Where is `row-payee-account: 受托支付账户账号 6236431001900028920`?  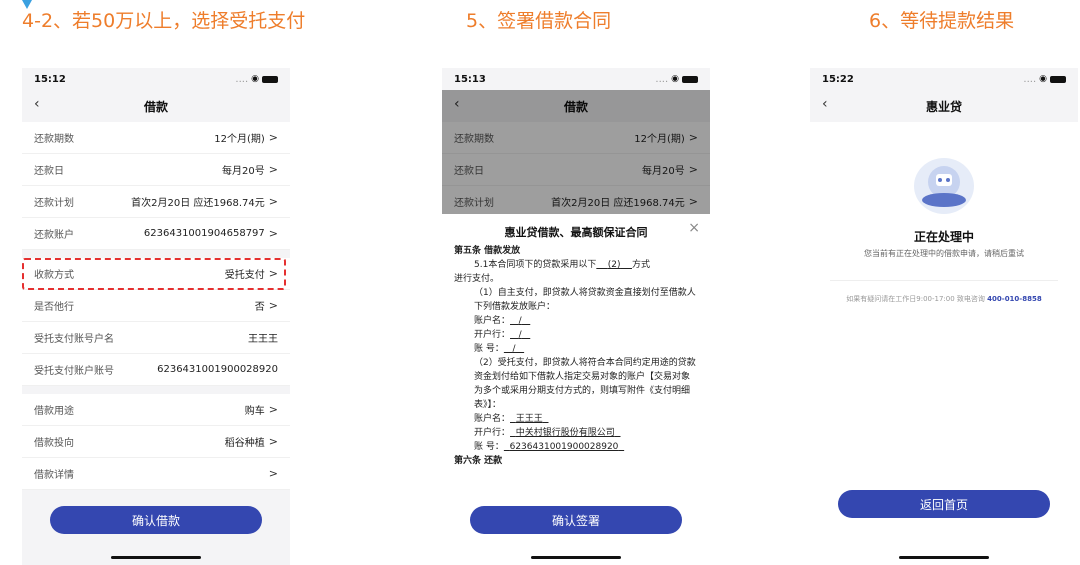
row-payee-account: 受托支付账户账号 6236431001900028920 is located at coordinates (156, 370).